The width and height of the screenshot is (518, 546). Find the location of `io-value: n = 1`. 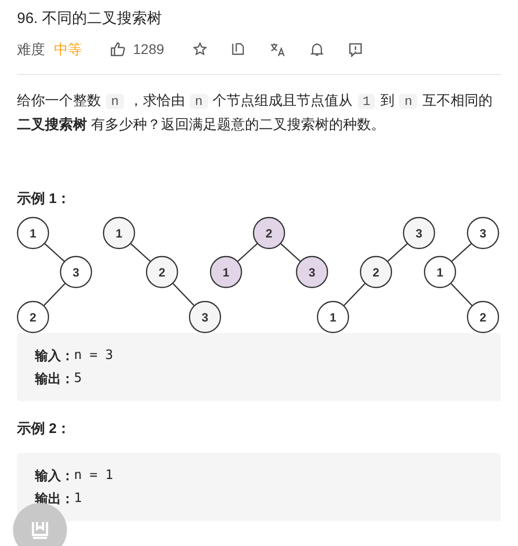

io-value: n = 1 is located at coordinates (94, 476).